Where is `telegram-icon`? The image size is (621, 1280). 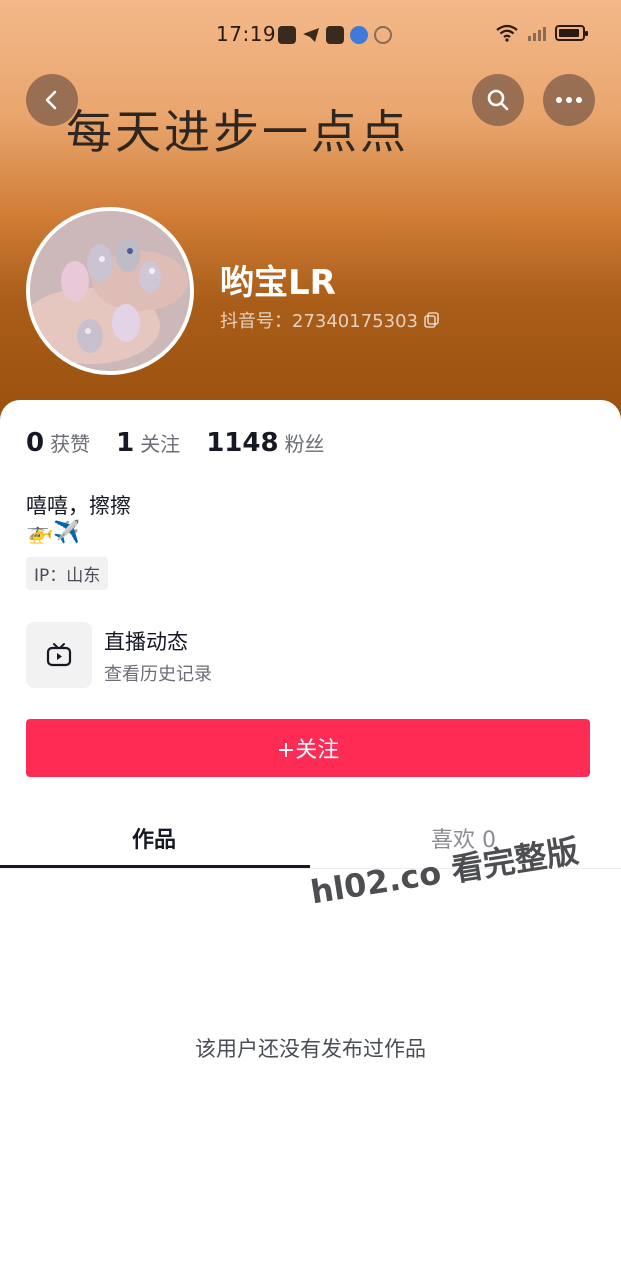
telegram-icon is located at coordinates (311, 35).